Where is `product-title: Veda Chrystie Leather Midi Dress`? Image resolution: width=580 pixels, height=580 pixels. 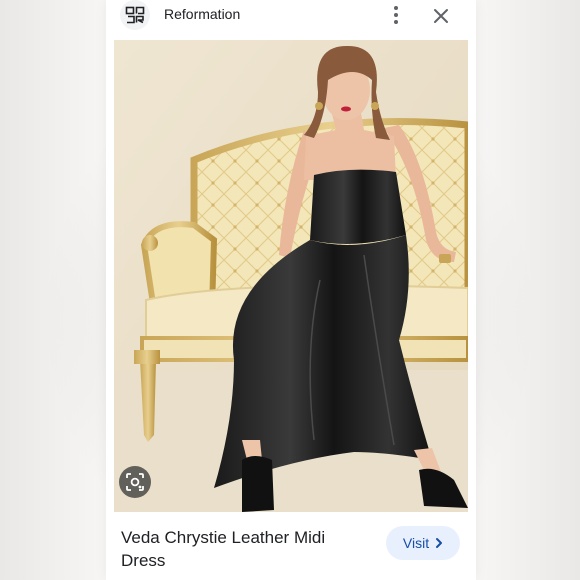 product-title: Veda Chrystie Leather Midi Dress is located at coordinates (236, 549).